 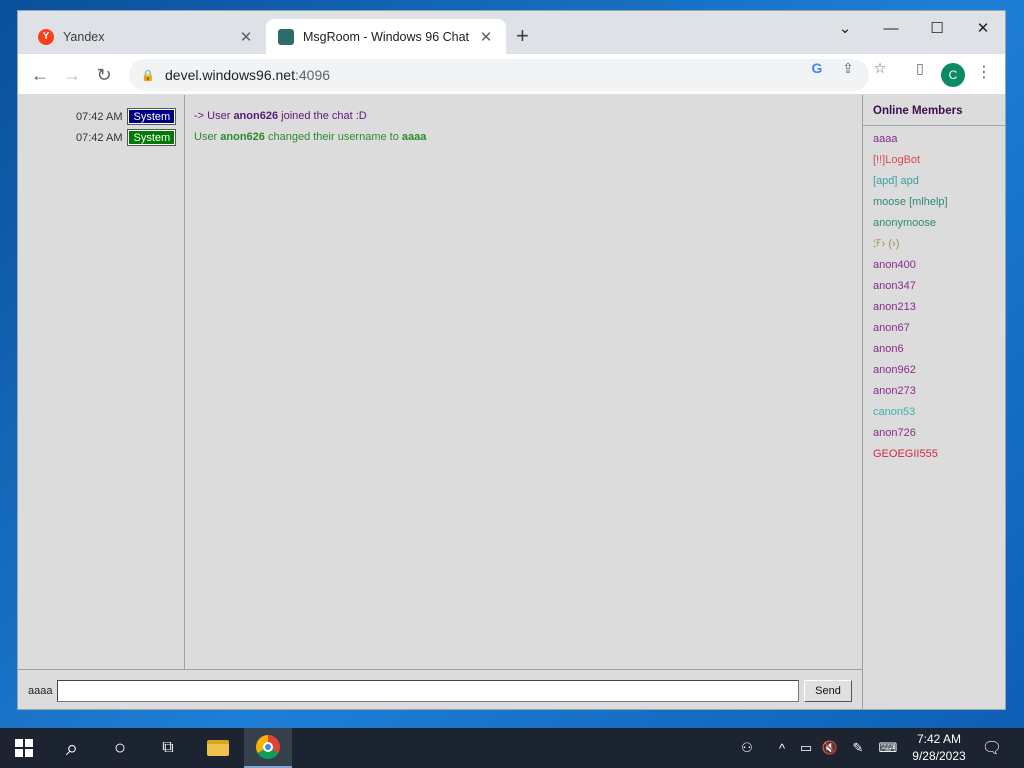 I want to click on member-item: anon400, so click(x=934, y=265).